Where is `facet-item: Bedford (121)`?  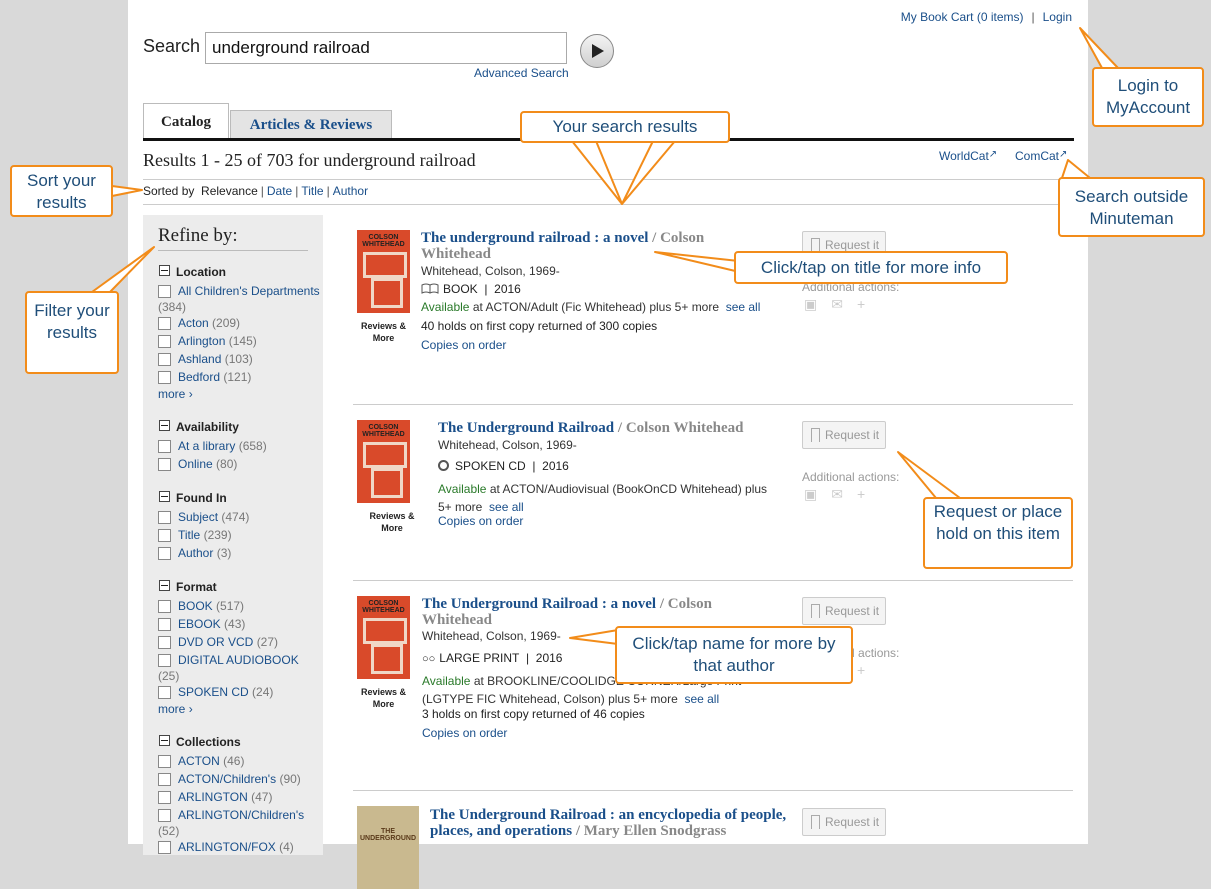
facet-item: Bedford (121) is located at coordinates (239, 377).